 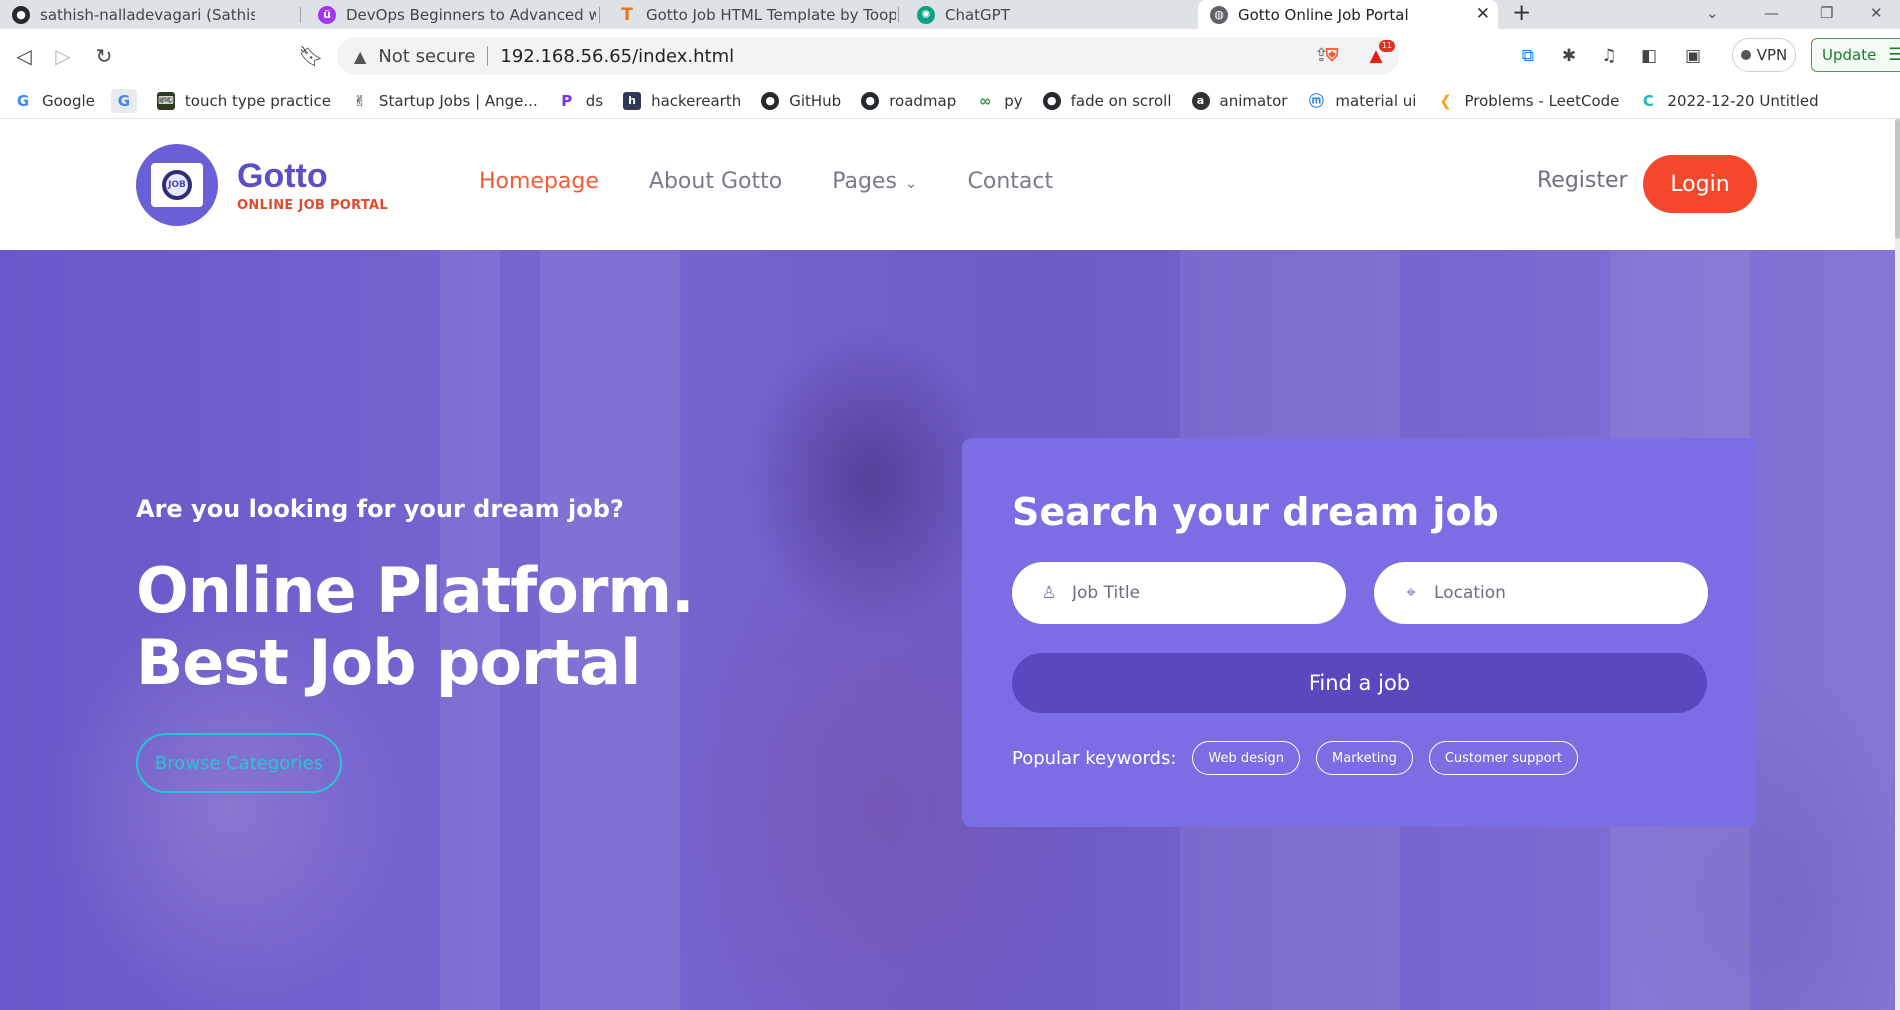 I want to click on logo-document-icon: JOB, so click(x=177, y=185).